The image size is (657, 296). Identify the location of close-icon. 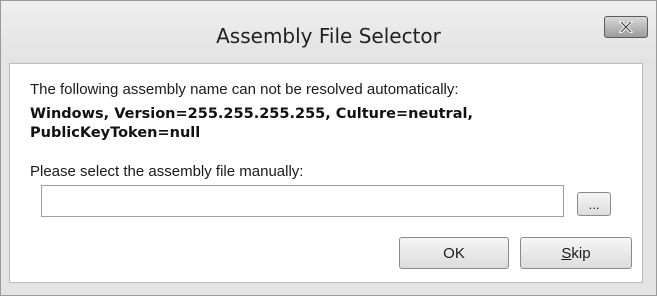
(626, 27).